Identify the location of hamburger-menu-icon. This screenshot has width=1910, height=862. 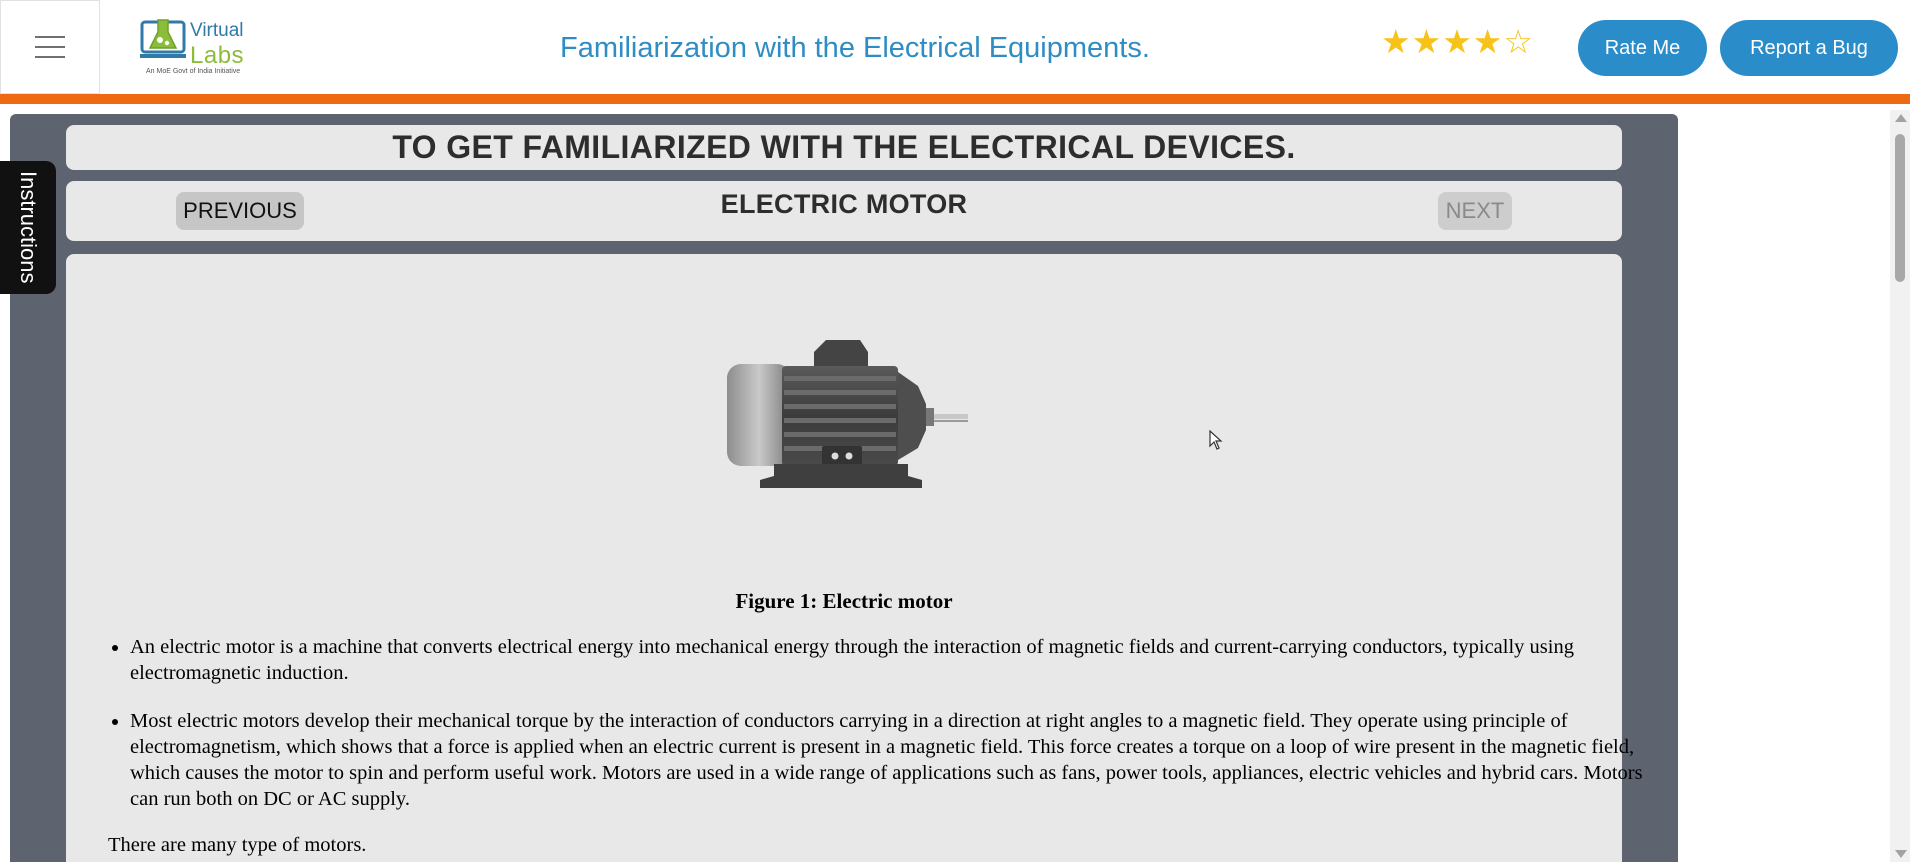
(50, 47).